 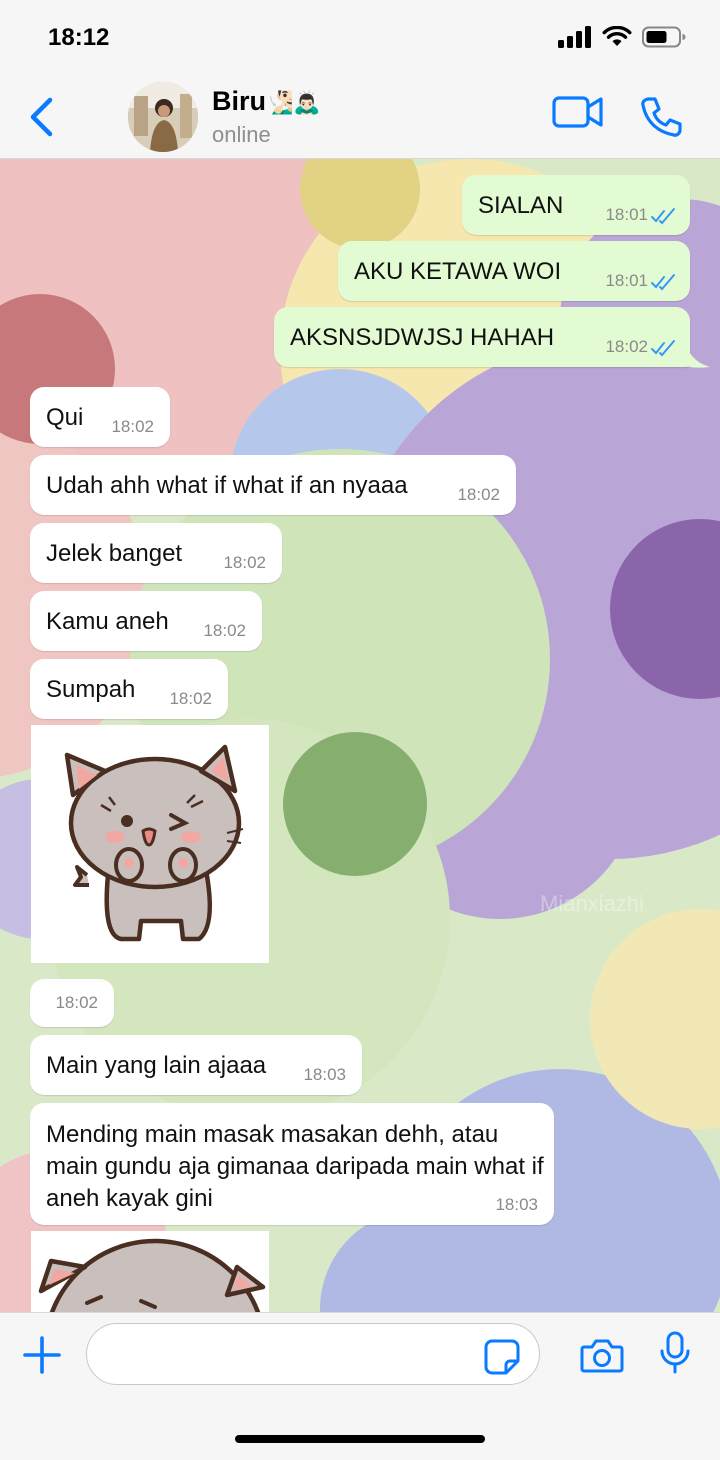 I want to click on message-incoming: Qui 18:02, so click(x=100, y=417).